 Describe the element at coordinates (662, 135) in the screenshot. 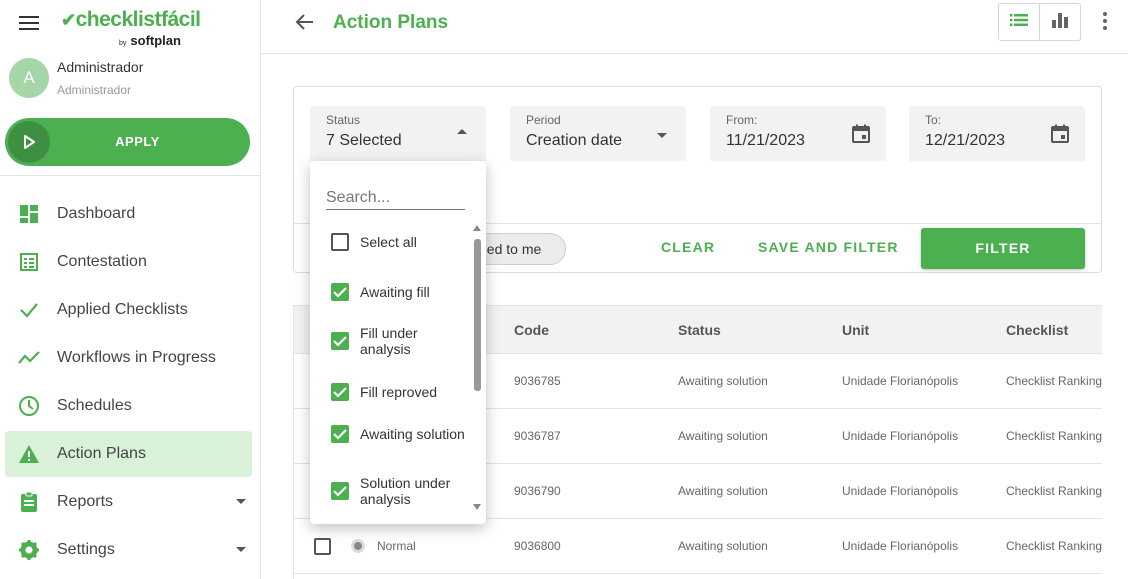

I see `caret-down-icon` at that location.